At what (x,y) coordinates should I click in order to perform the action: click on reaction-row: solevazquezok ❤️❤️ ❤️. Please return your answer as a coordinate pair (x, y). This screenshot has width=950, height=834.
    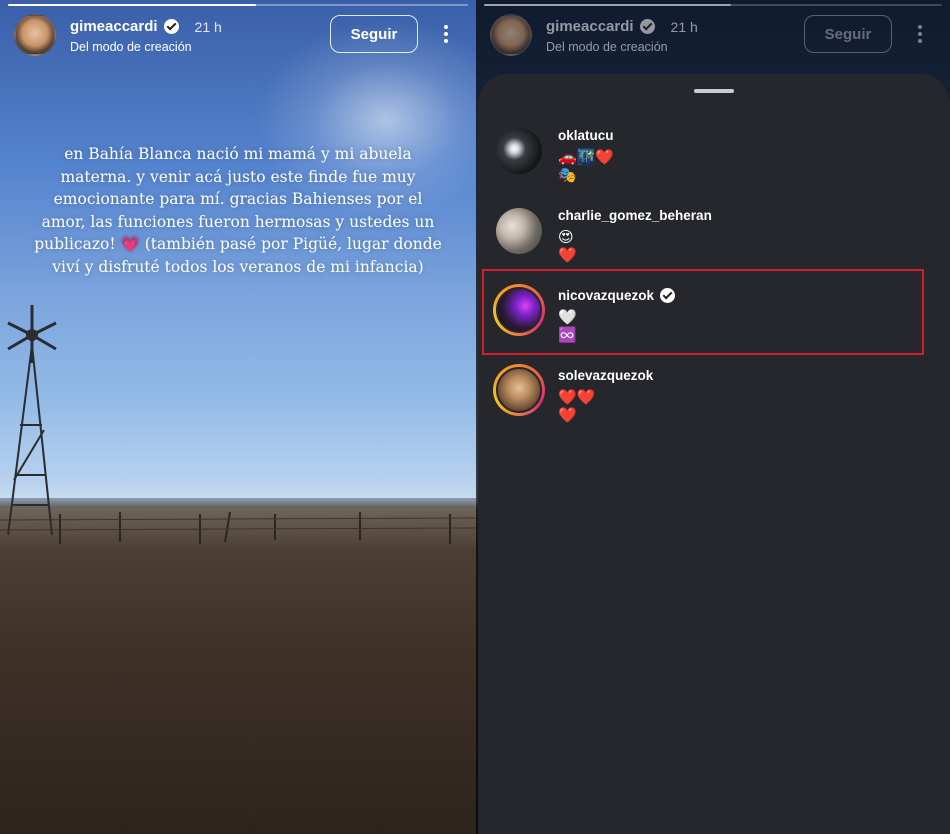
    Looking at the image, I should click on (714, 403).